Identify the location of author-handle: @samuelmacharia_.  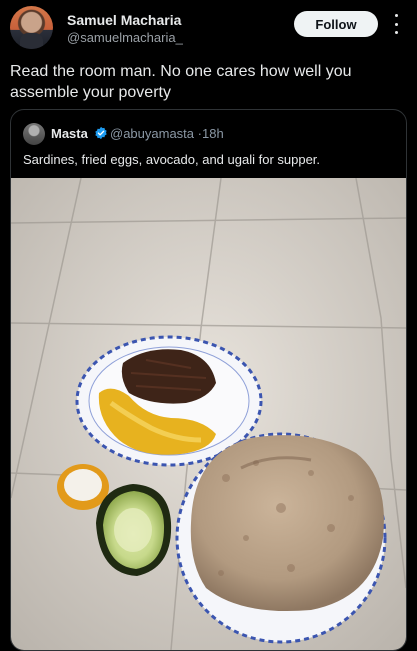
(125, 37).